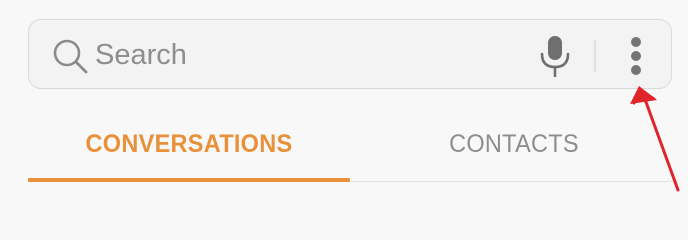 This screenshot has width=688, height=240. I want to click on tab-conversations: CONVERSATIONS, so click(189, 151).